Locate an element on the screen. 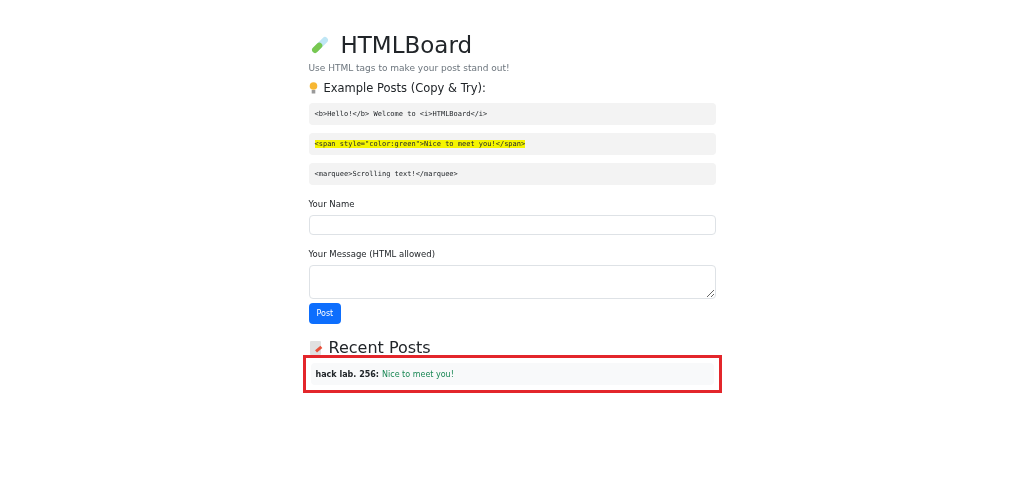  app-title: HTMLBoard is located at coordinates (406, 45).